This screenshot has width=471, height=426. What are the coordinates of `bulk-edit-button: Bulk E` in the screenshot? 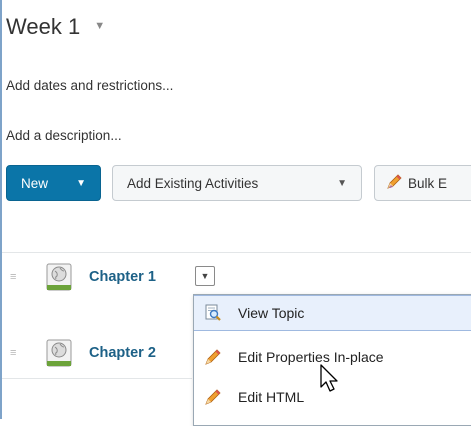 It's located at (422, 183).